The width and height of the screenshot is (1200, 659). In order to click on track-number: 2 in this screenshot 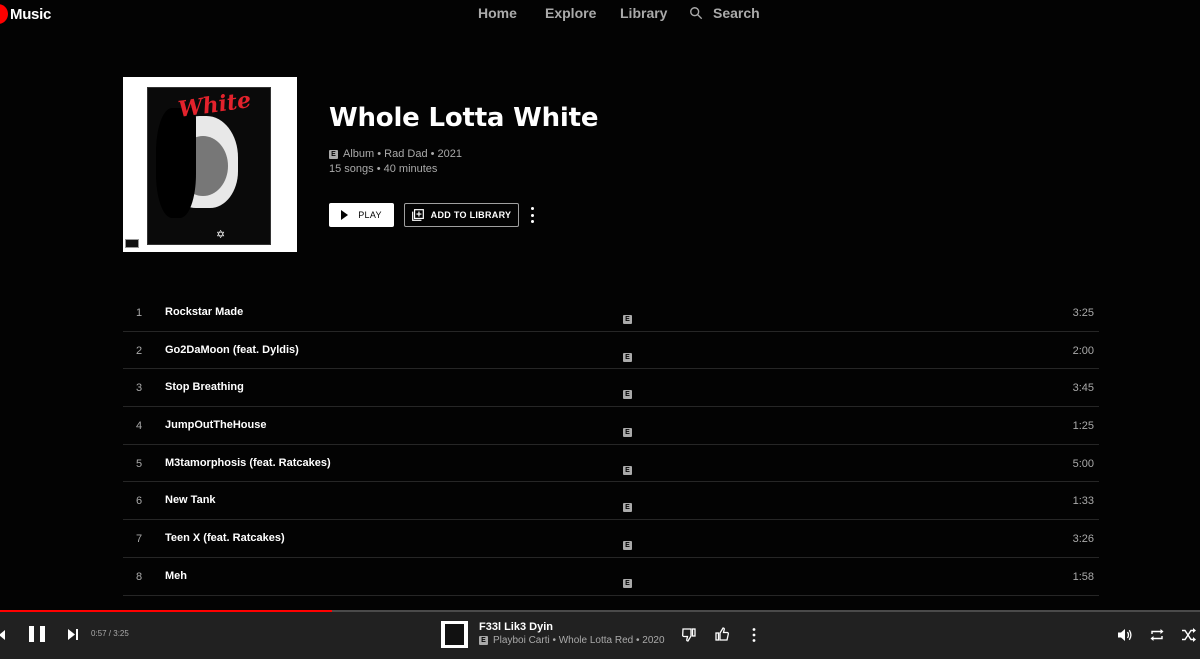, I will do `click(139, 350)`.